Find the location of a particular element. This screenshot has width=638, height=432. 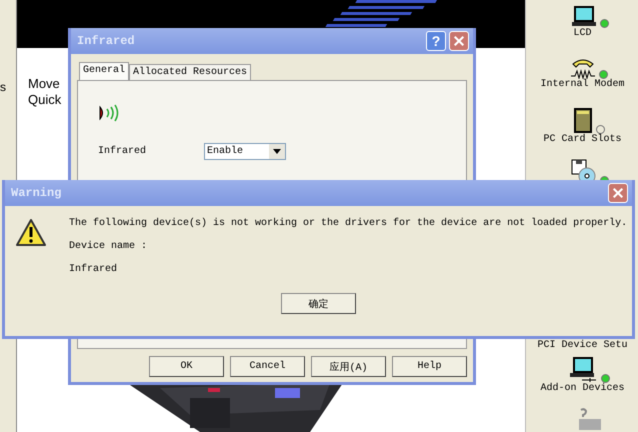

warning-icon is located at coordinates (31, 233).